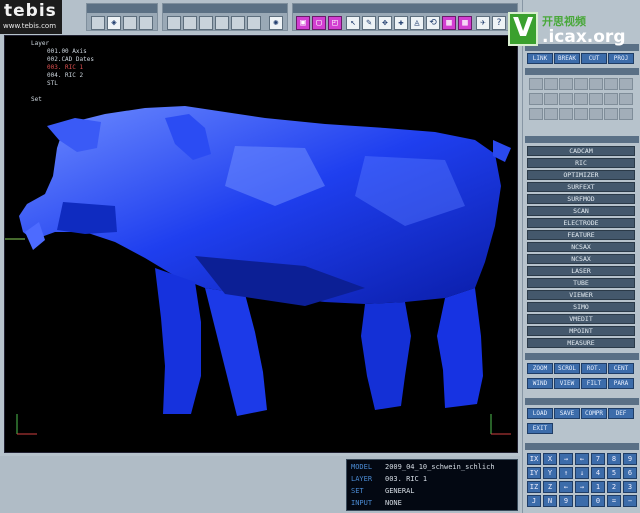 This screenshot has width=640, height=513. Describe the element at coordinates (598, 473) in the screenshot. I see `keypad-key: 4` at that location.